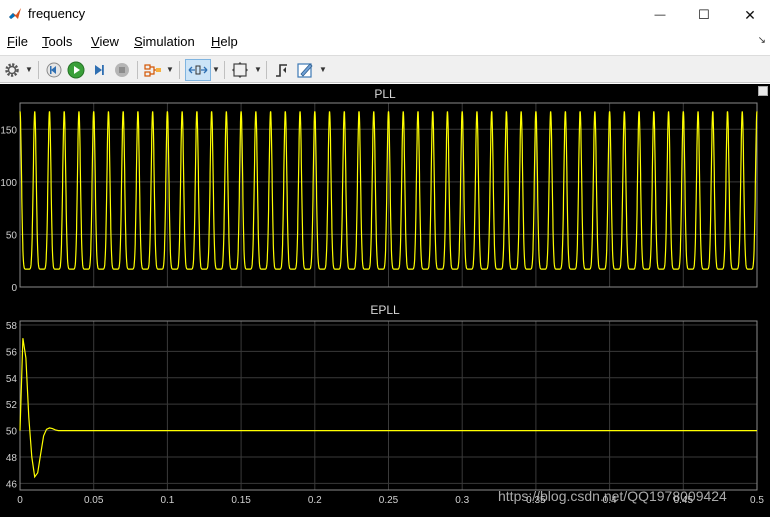 The image size is (770, 517). I want to click on style-icon, so click(305, 70).